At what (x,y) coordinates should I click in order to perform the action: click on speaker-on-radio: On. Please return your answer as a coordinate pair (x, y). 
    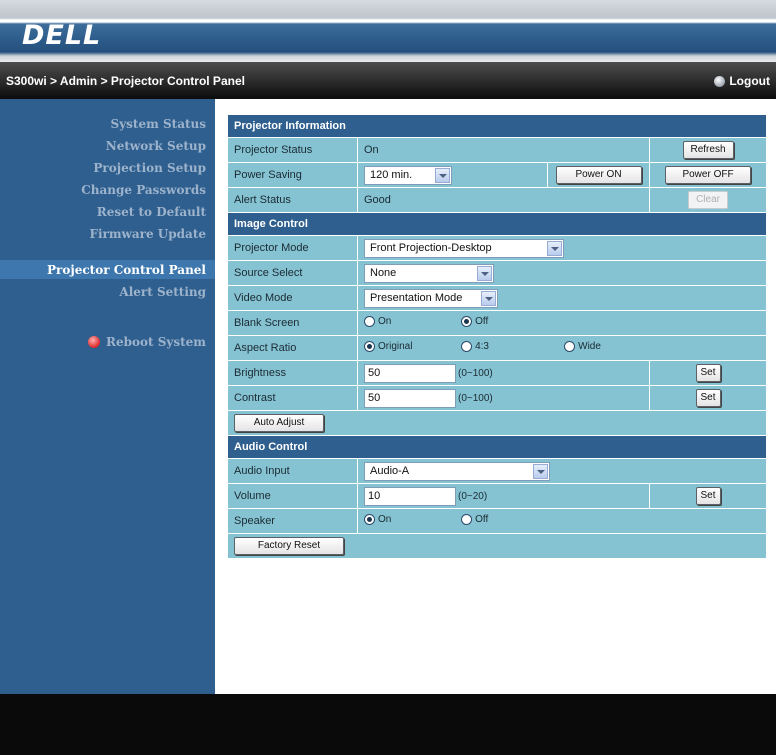
    Looking at the image, I should click on (411, 519).